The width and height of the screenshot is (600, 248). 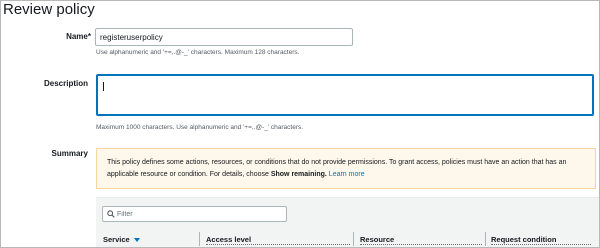 I want to click on page-title: Review policy, so click(x=49, y=9).